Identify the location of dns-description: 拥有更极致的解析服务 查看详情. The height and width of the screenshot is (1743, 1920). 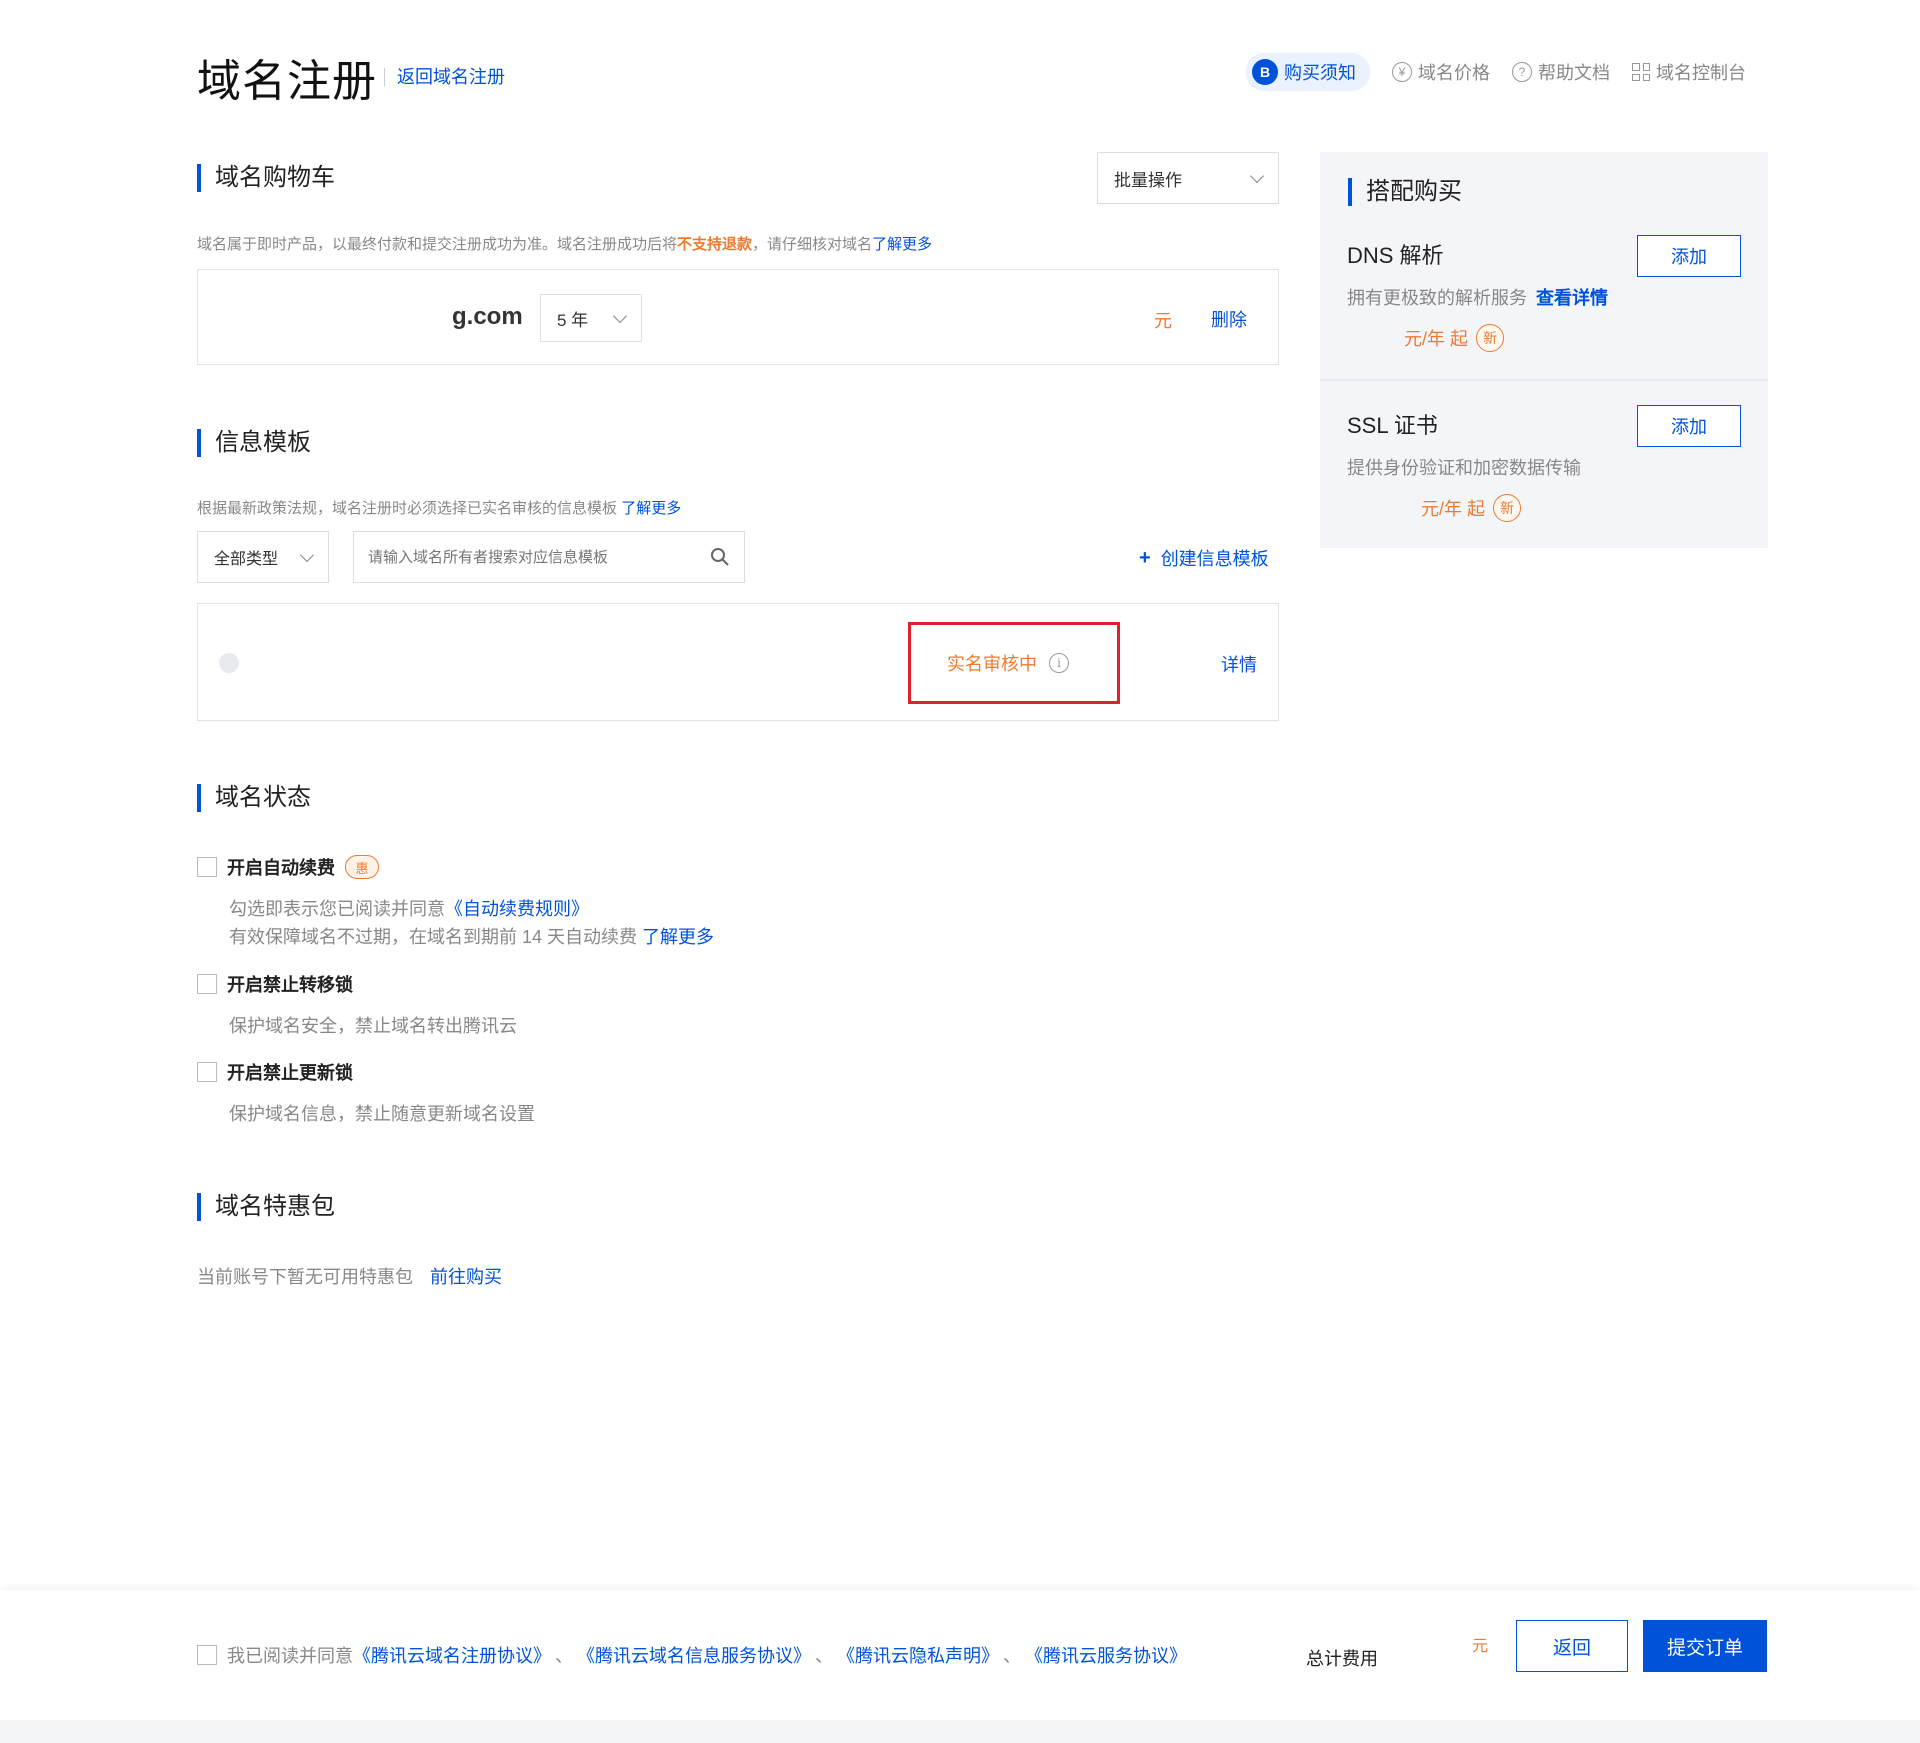
(1477, 297).